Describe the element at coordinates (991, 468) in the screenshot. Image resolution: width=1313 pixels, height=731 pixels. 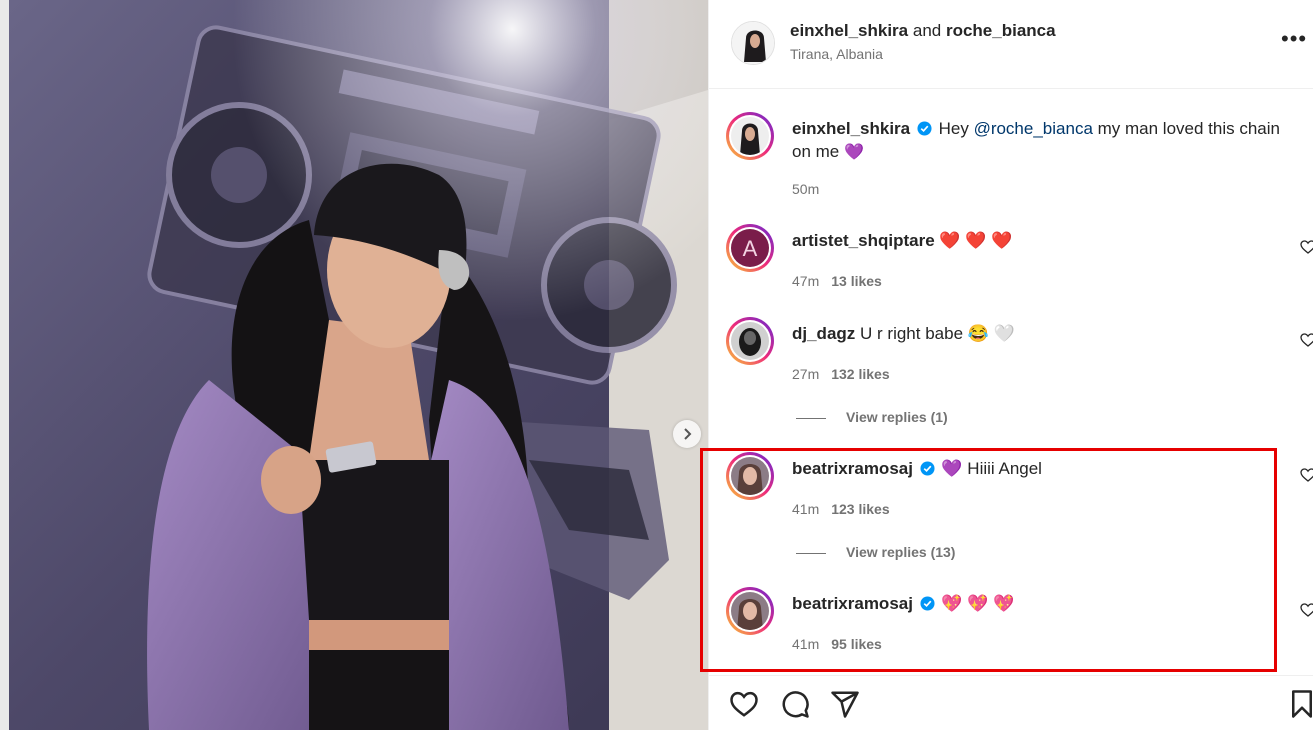
I see `comment-body: 💜 Hiiii Angel` at that location.